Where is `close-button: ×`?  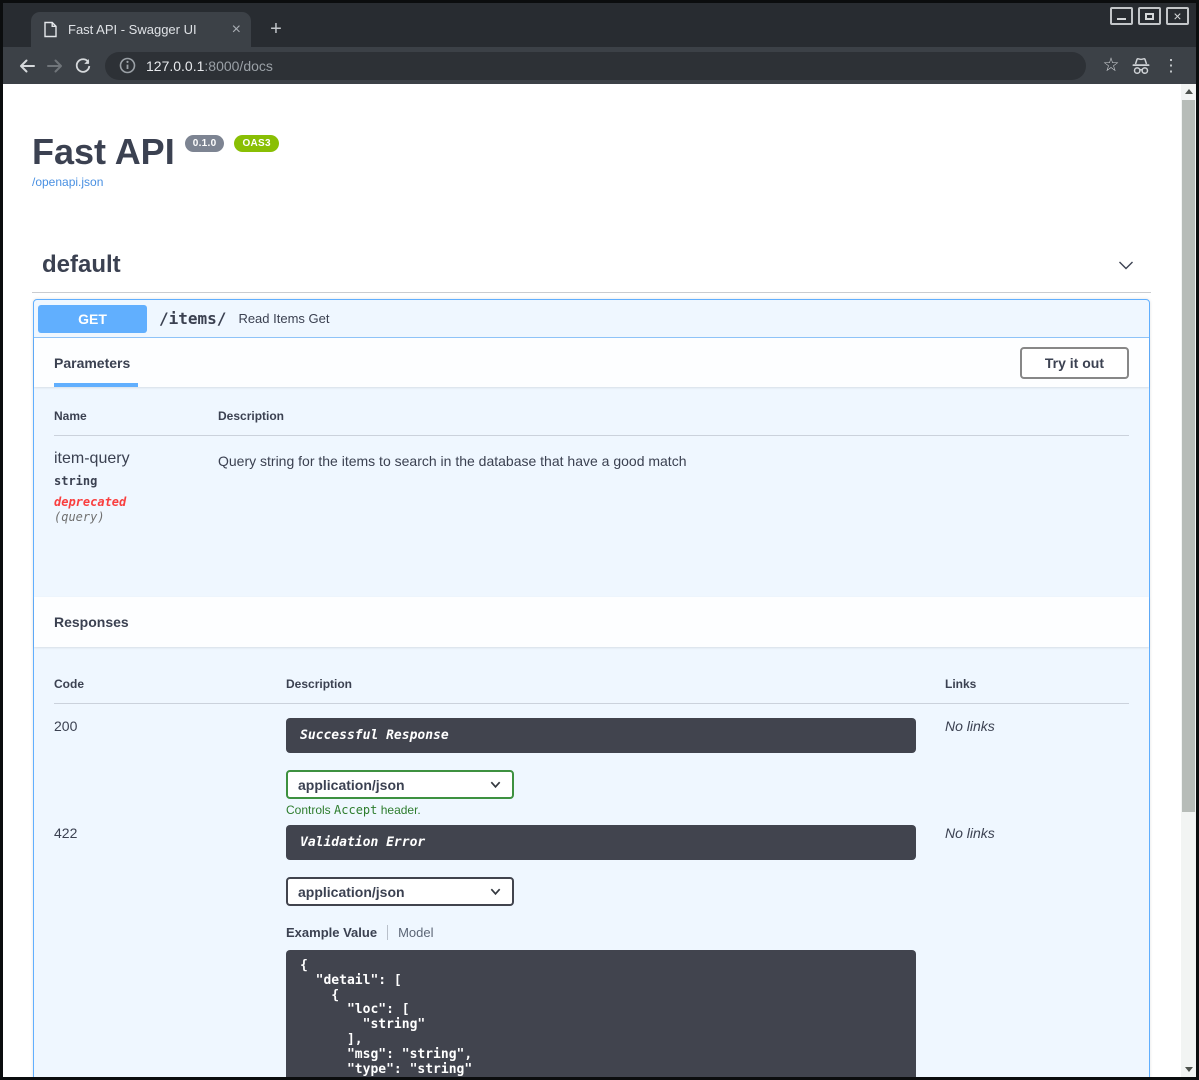
close-button: × is located at coordinates (1177, 16).